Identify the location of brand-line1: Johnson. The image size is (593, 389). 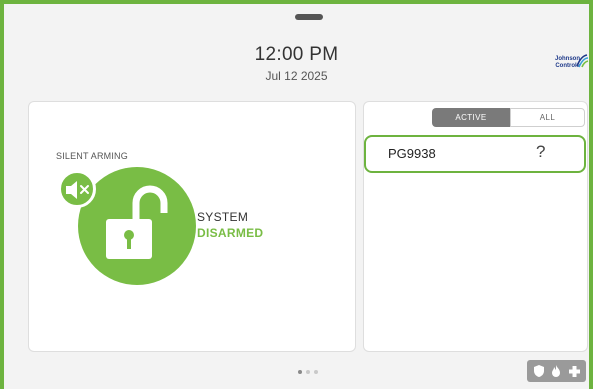
(567, 59).